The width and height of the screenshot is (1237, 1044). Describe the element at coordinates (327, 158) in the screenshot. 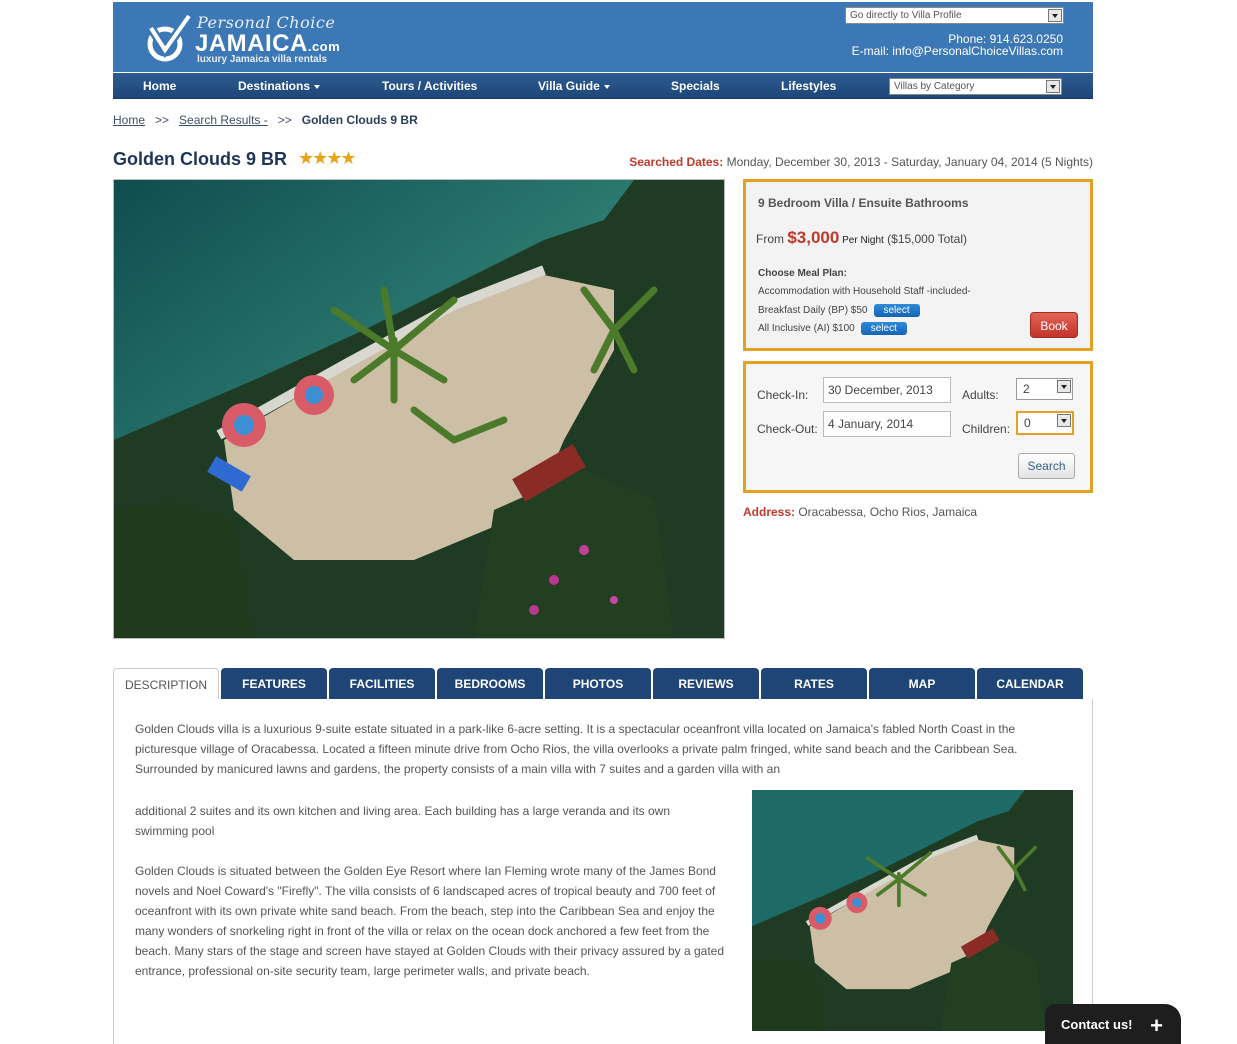

I see `star-rating-icon: ★★★★` at that location.